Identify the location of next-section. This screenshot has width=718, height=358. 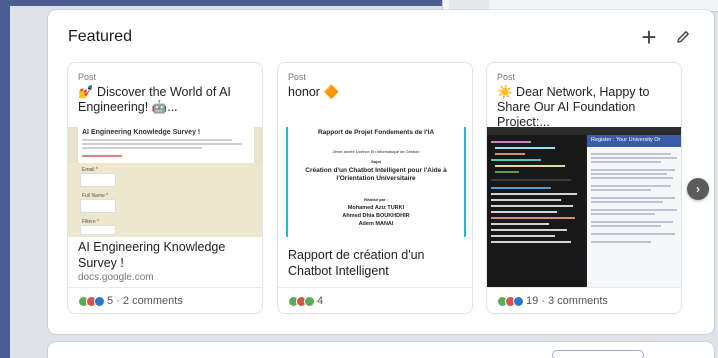
(381, 350).